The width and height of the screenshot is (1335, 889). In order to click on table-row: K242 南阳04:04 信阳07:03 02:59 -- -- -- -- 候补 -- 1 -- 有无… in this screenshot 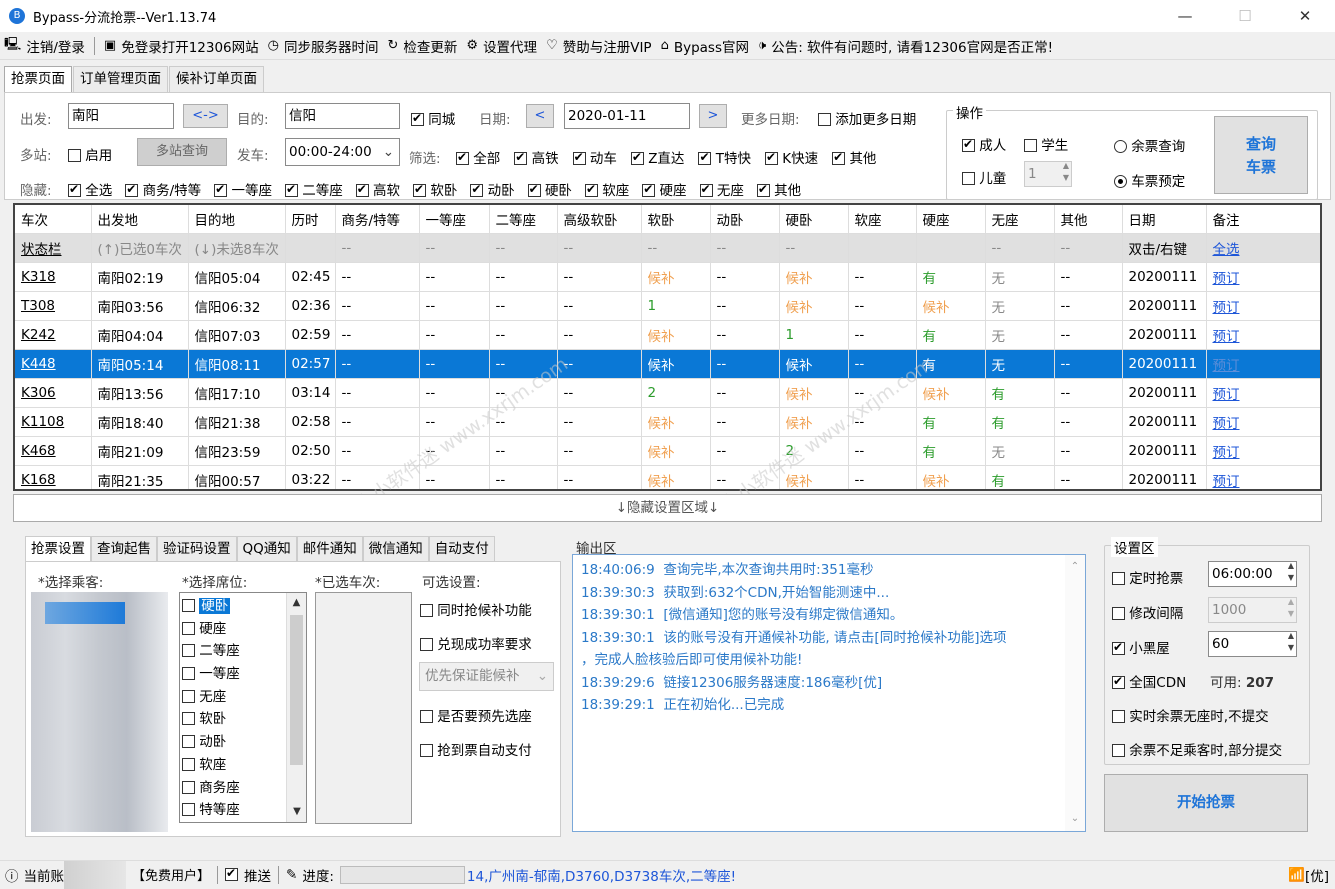, I will do `click(667, 335)`.